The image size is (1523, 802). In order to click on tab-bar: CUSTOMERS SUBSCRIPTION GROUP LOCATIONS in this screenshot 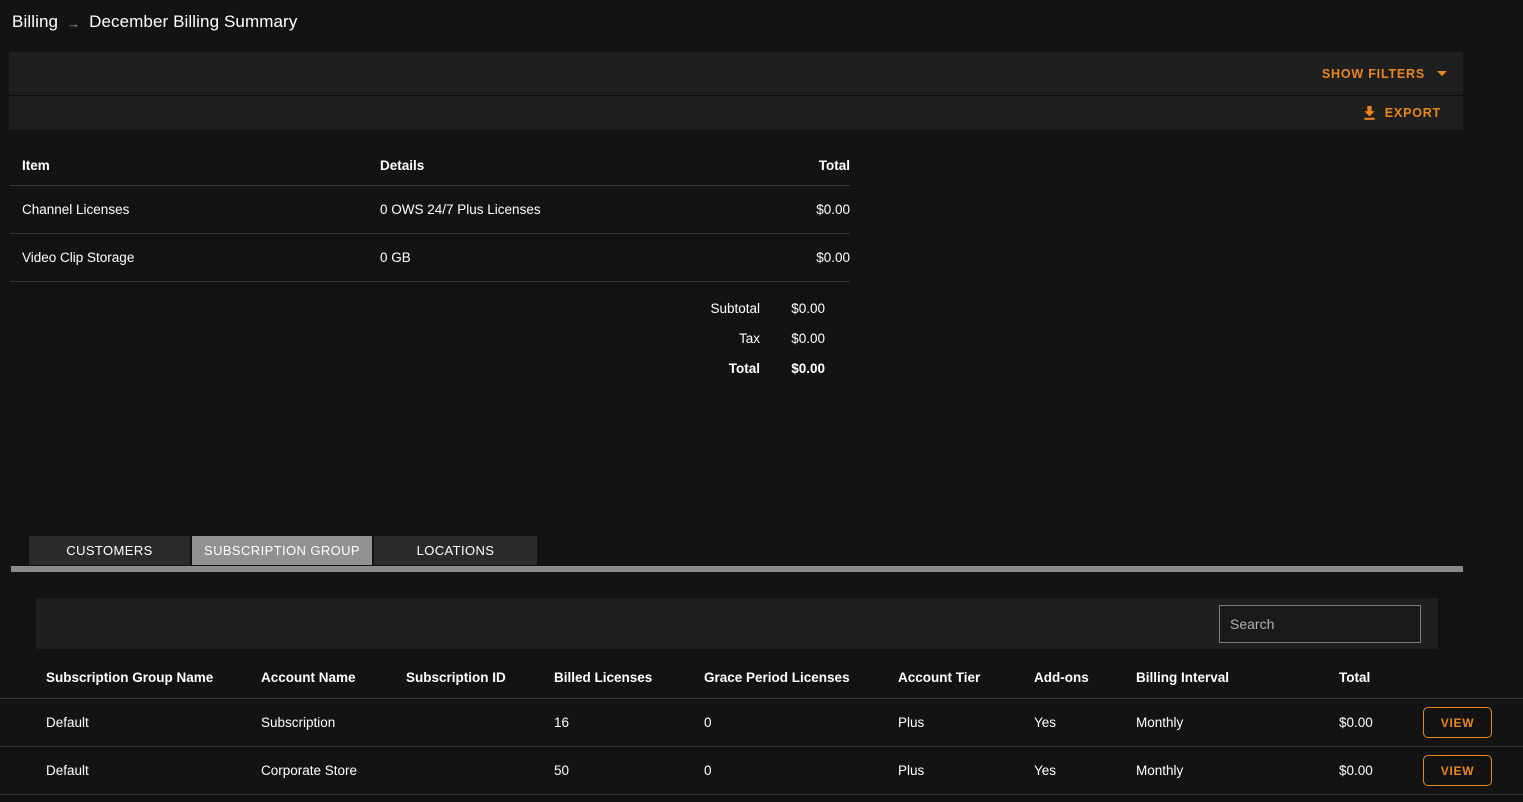, I will do `click(283, 550)`.